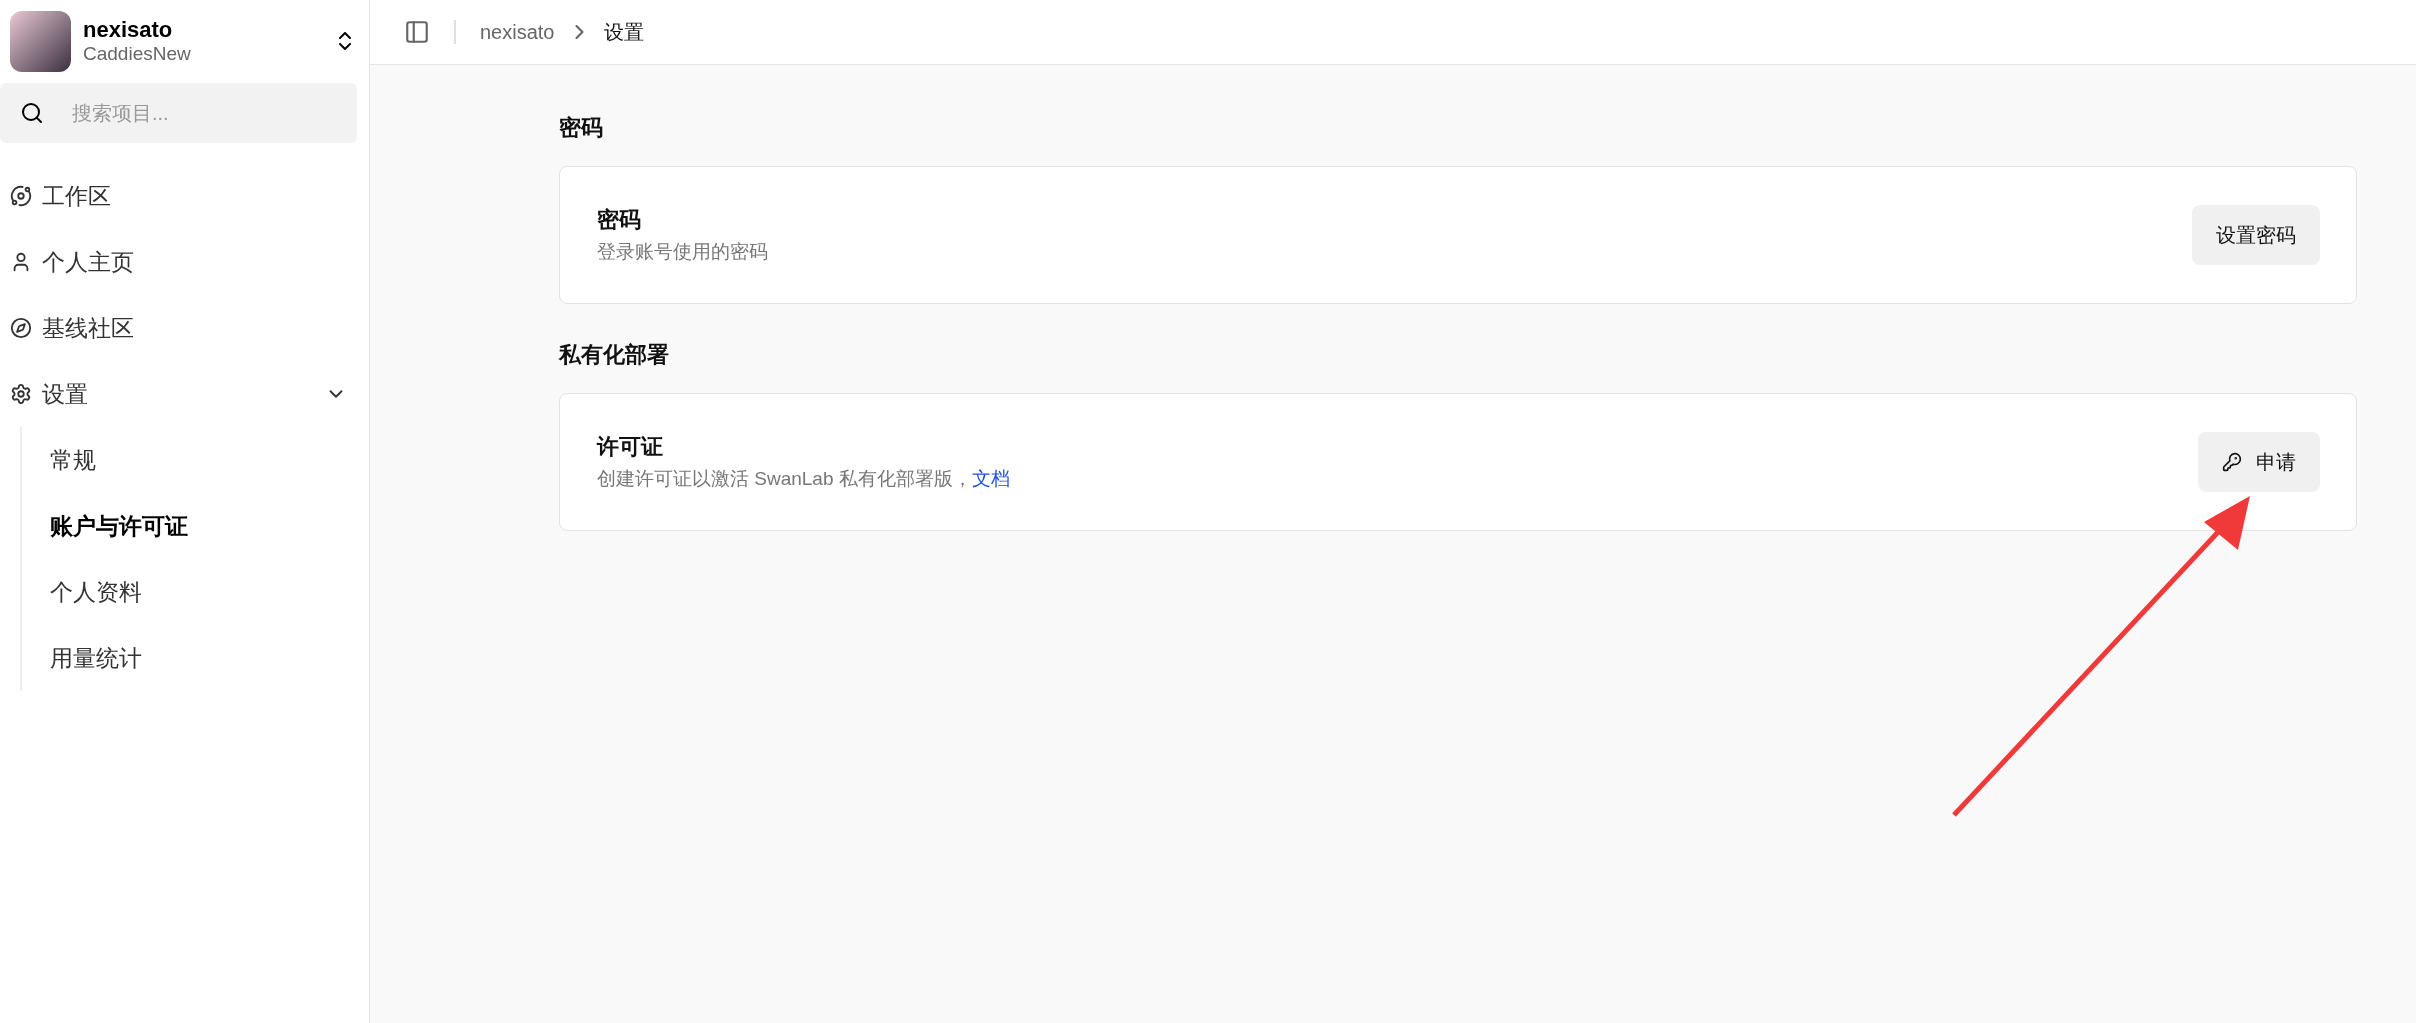 The height and width of the screenshot is (1023, 2416). I want to click on key-icon, so click(2232, 462).